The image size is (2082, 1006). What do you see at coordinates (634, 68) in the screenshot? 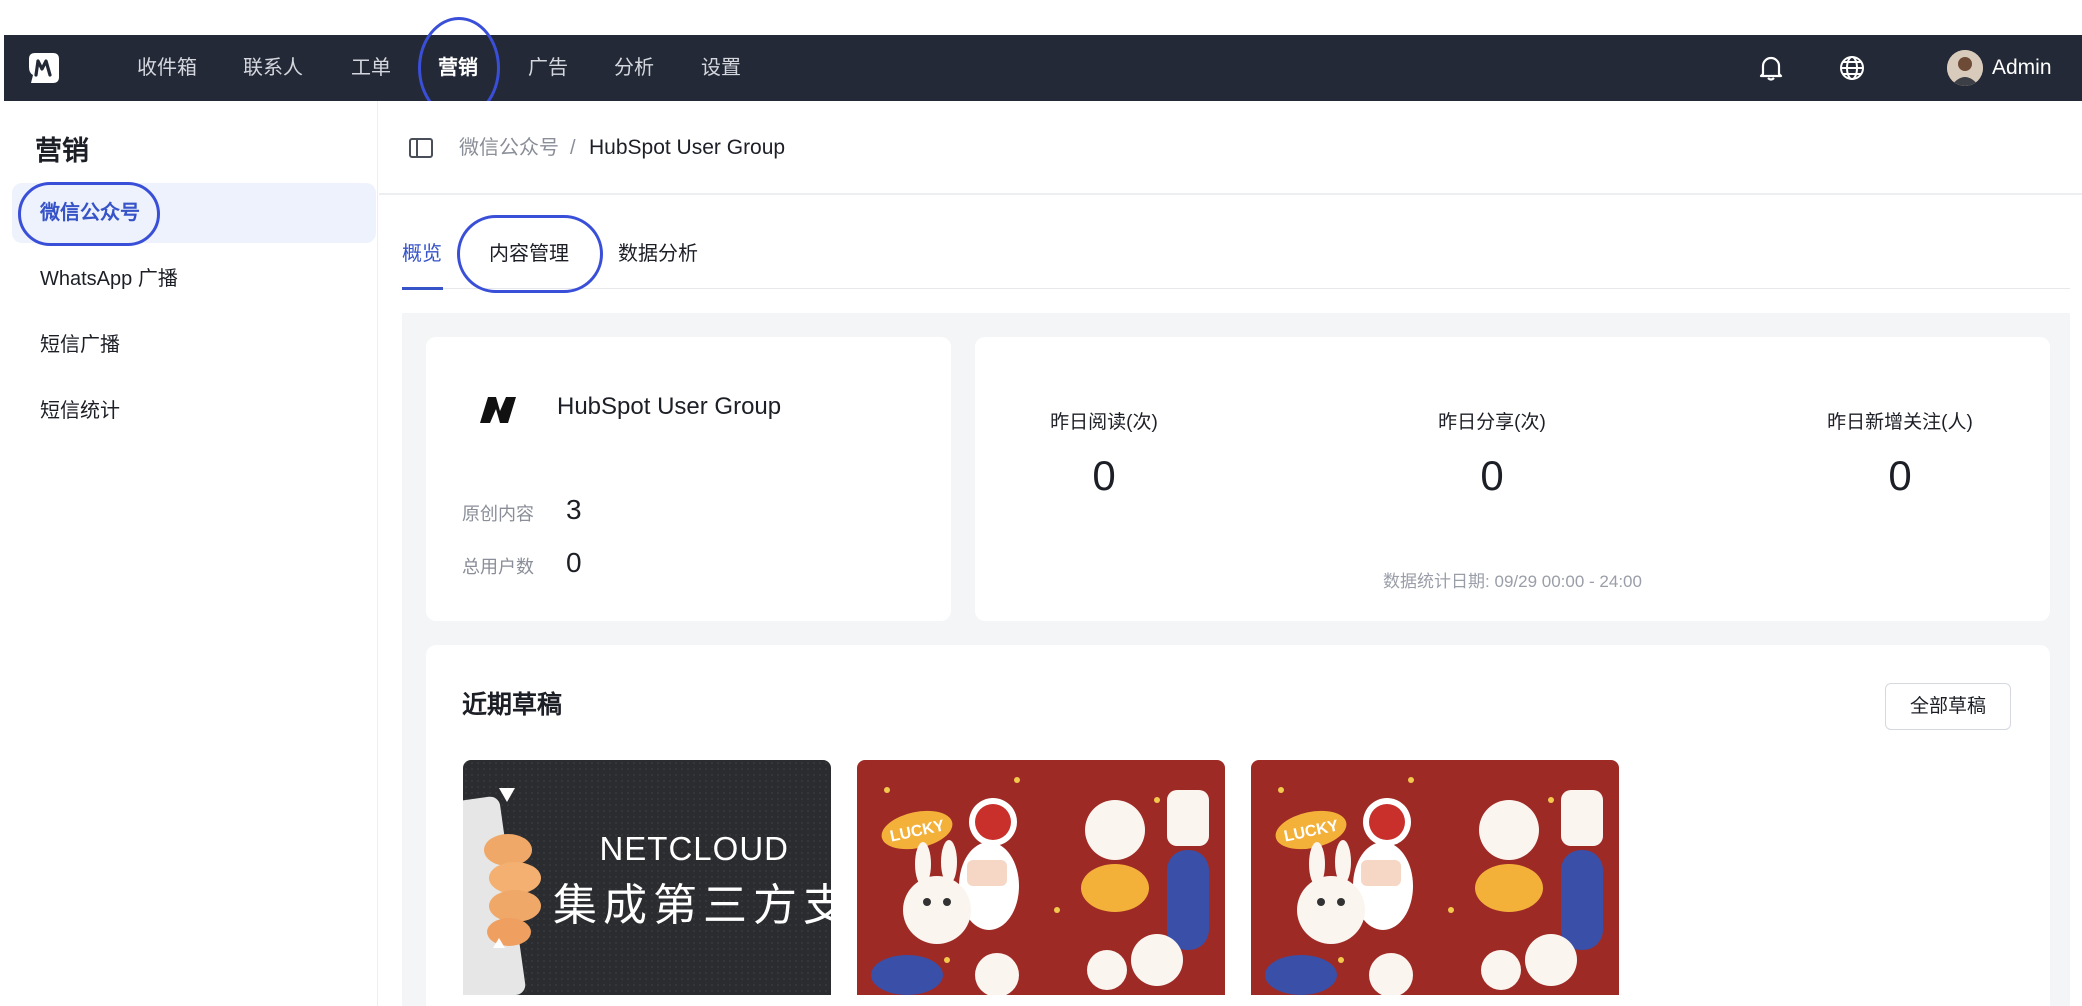
I see `nav-analytics: 分析` at bounding box center [634, 68].